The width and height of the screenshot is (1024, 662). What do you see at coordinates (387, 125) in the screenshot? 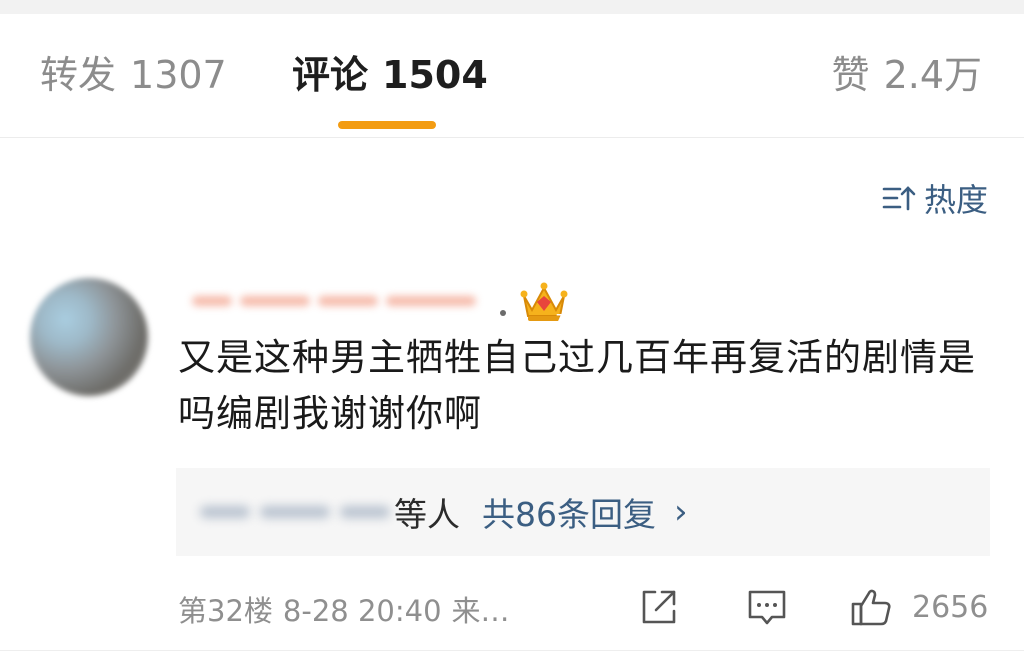
I see `active-tab-indicator` at bounding box center [387, 125].